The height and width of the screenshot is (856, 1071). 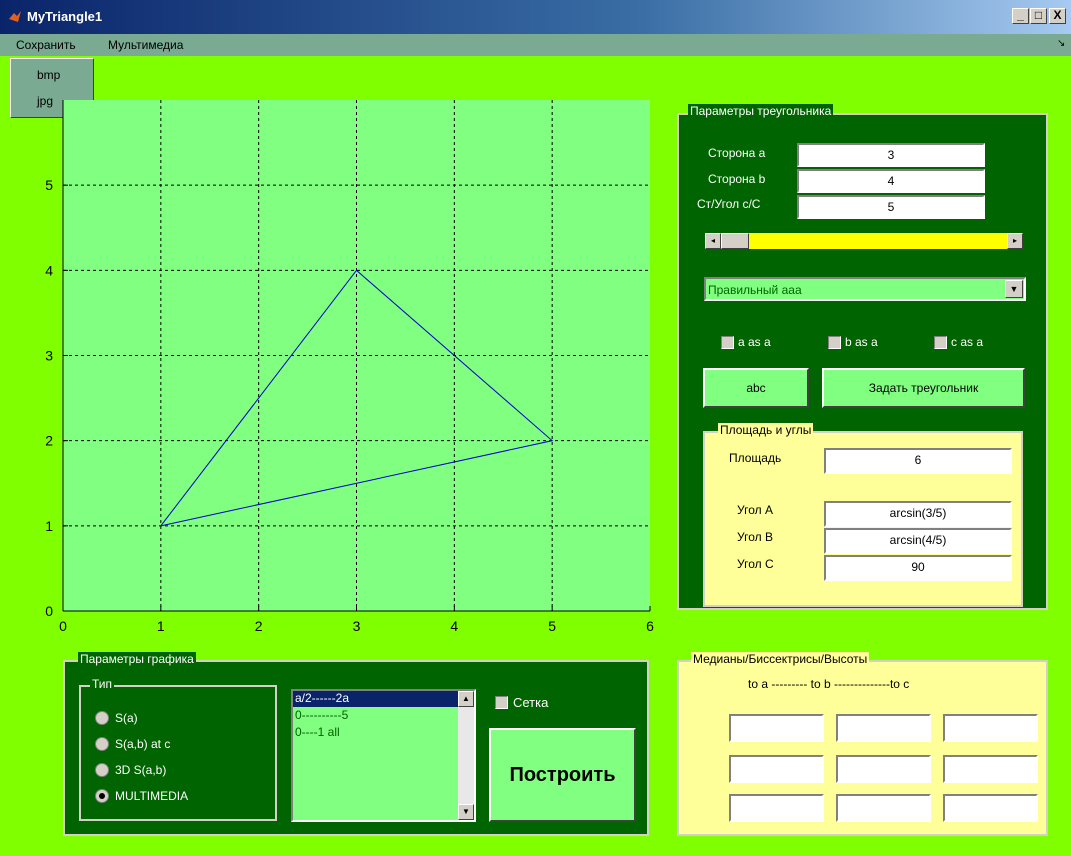 What do you see at coordinates (780, 659) in the screenshot?
I see `medians-title: Медианы/Биссектрисы/Высоты` at bounding box center [780, 659].